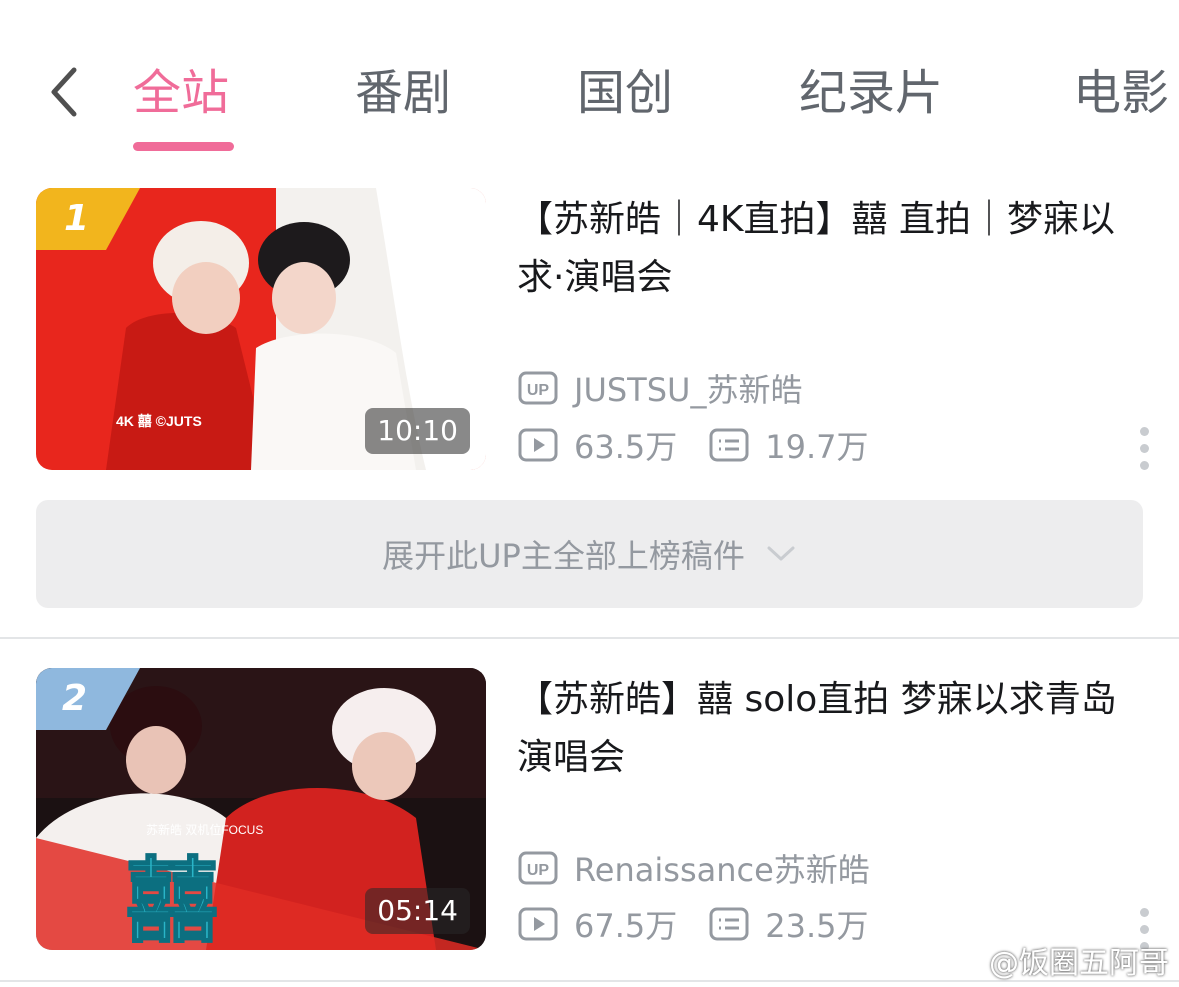  What do you see at coordinates (688, 390) in the screenshot?
I see `uploader-name: JUSTSU_苏新皓` at bounding box center [688, 390].